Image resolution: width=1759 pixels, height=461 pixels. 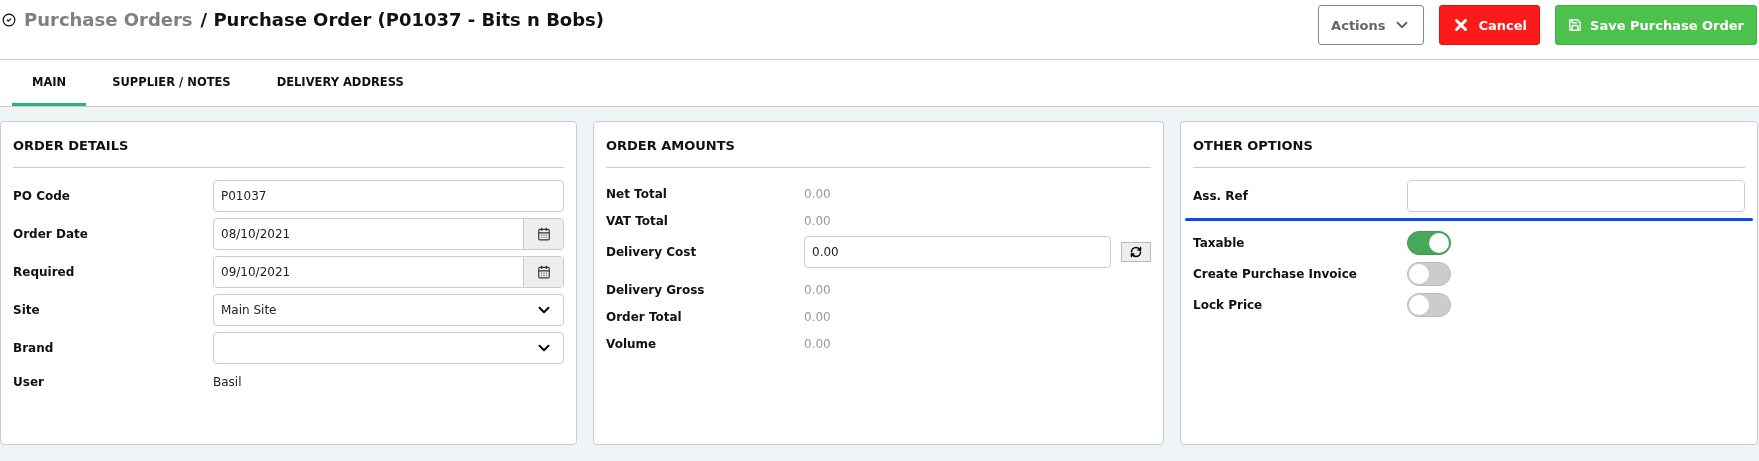 What do you see at coordinates (9, 19) in the screenshot?
I see `check-circle-icon` at bounding box center [9, 19].